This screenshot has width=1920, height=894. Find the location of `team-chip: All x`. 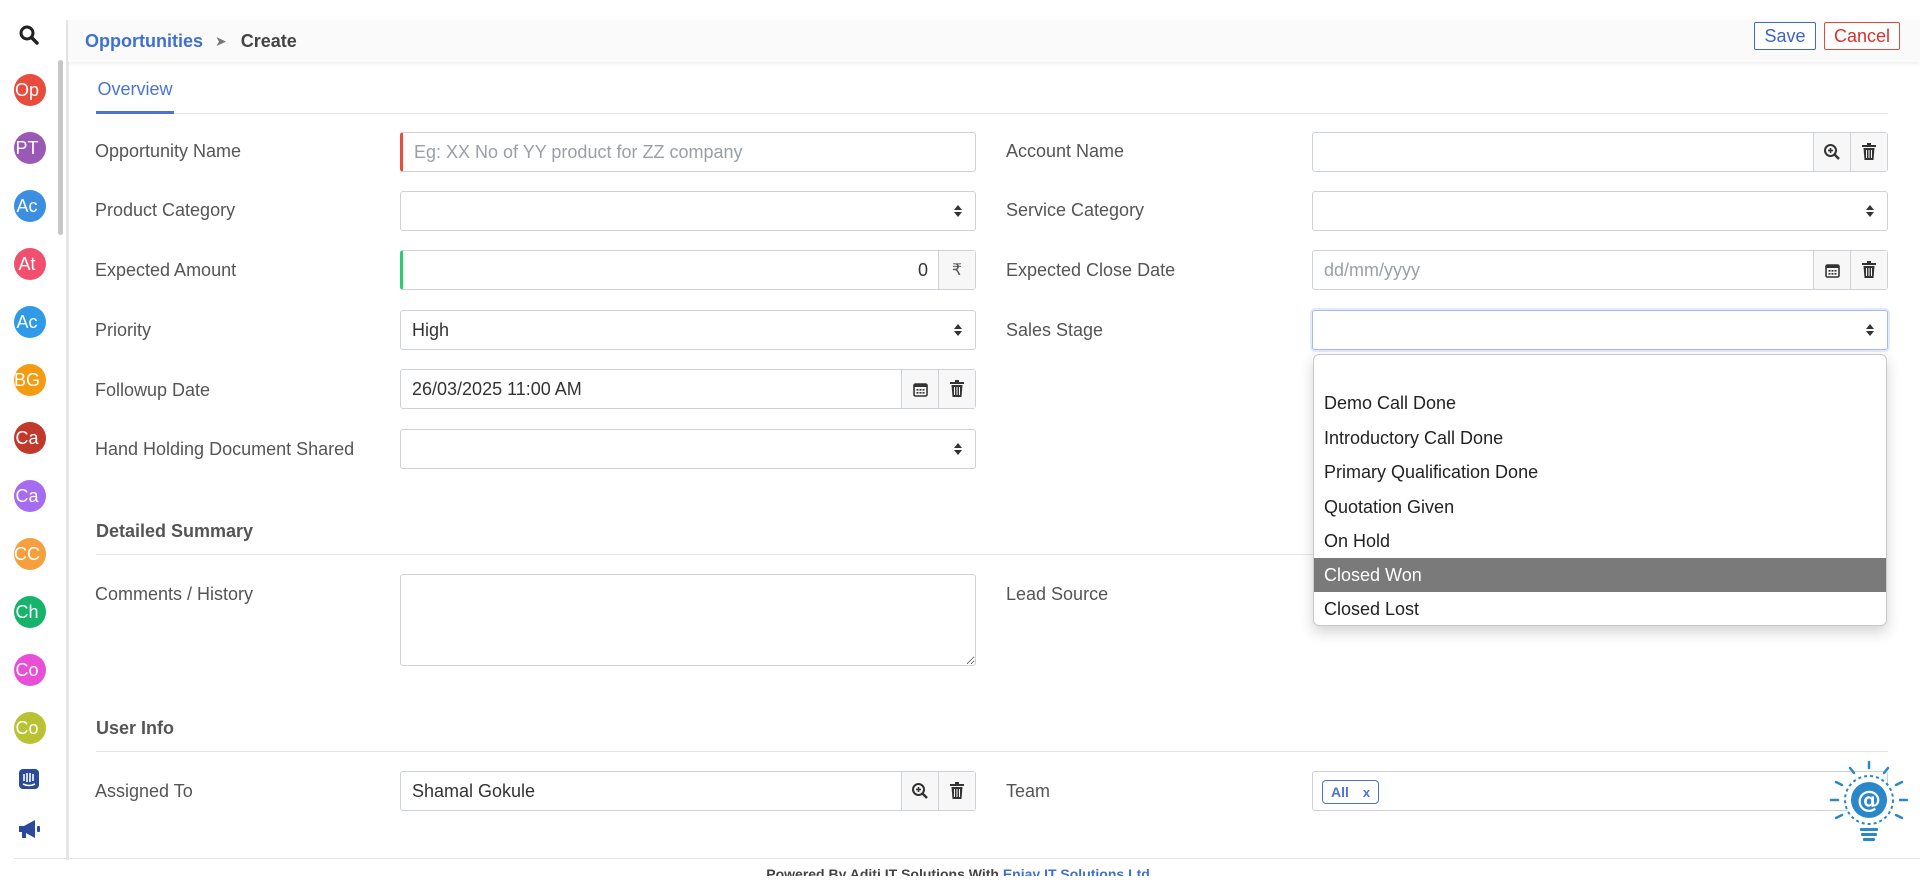

team-chip: All x is located at coordinates (1351, 792).